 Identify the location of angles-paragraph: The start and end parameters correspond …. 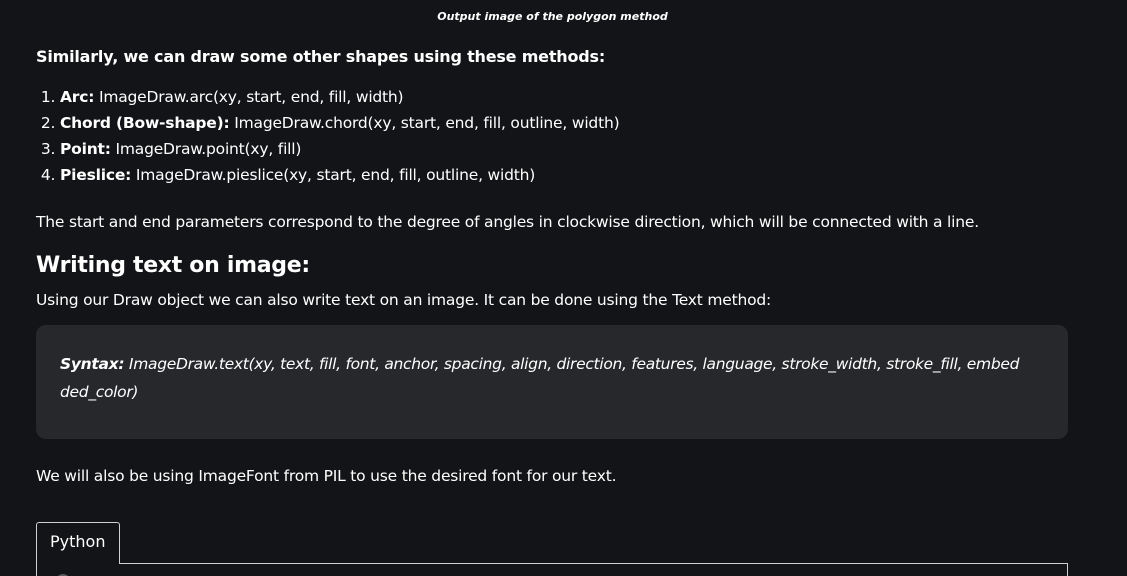
(507, 222).